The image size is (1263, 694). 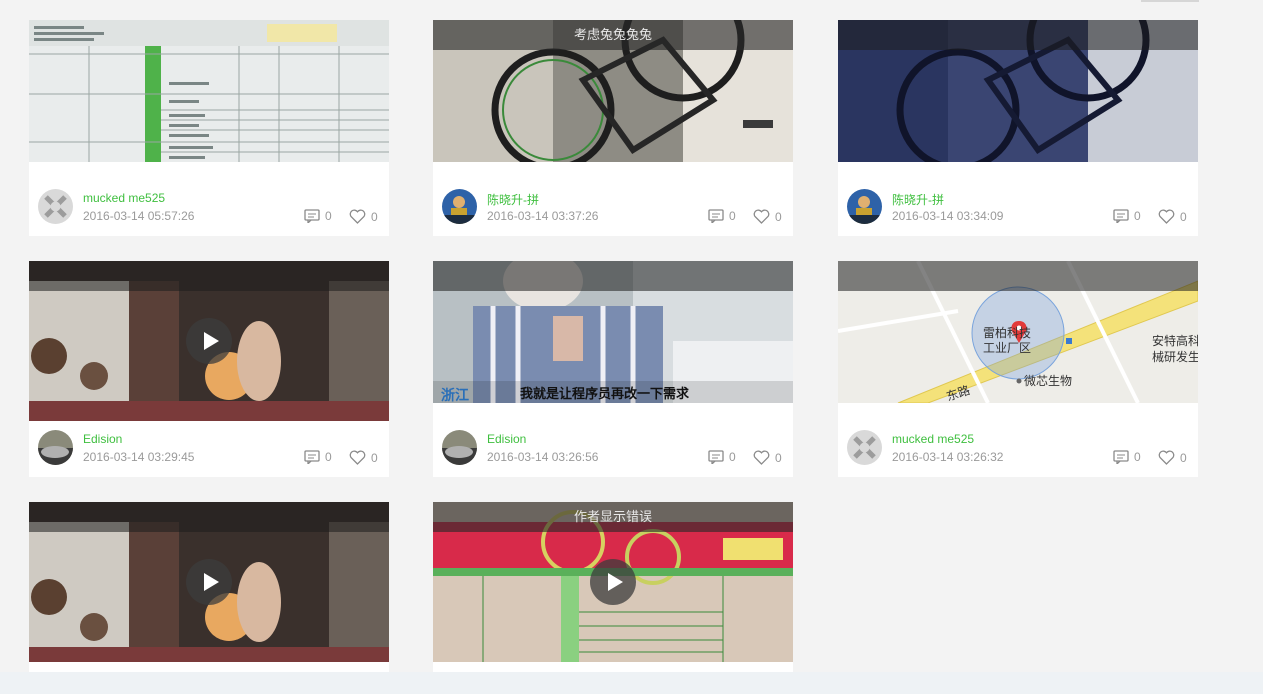 I want to click on post-card: mucked me525 2016-03-14 05:57:26 0 0, so click(x=209, y=128).